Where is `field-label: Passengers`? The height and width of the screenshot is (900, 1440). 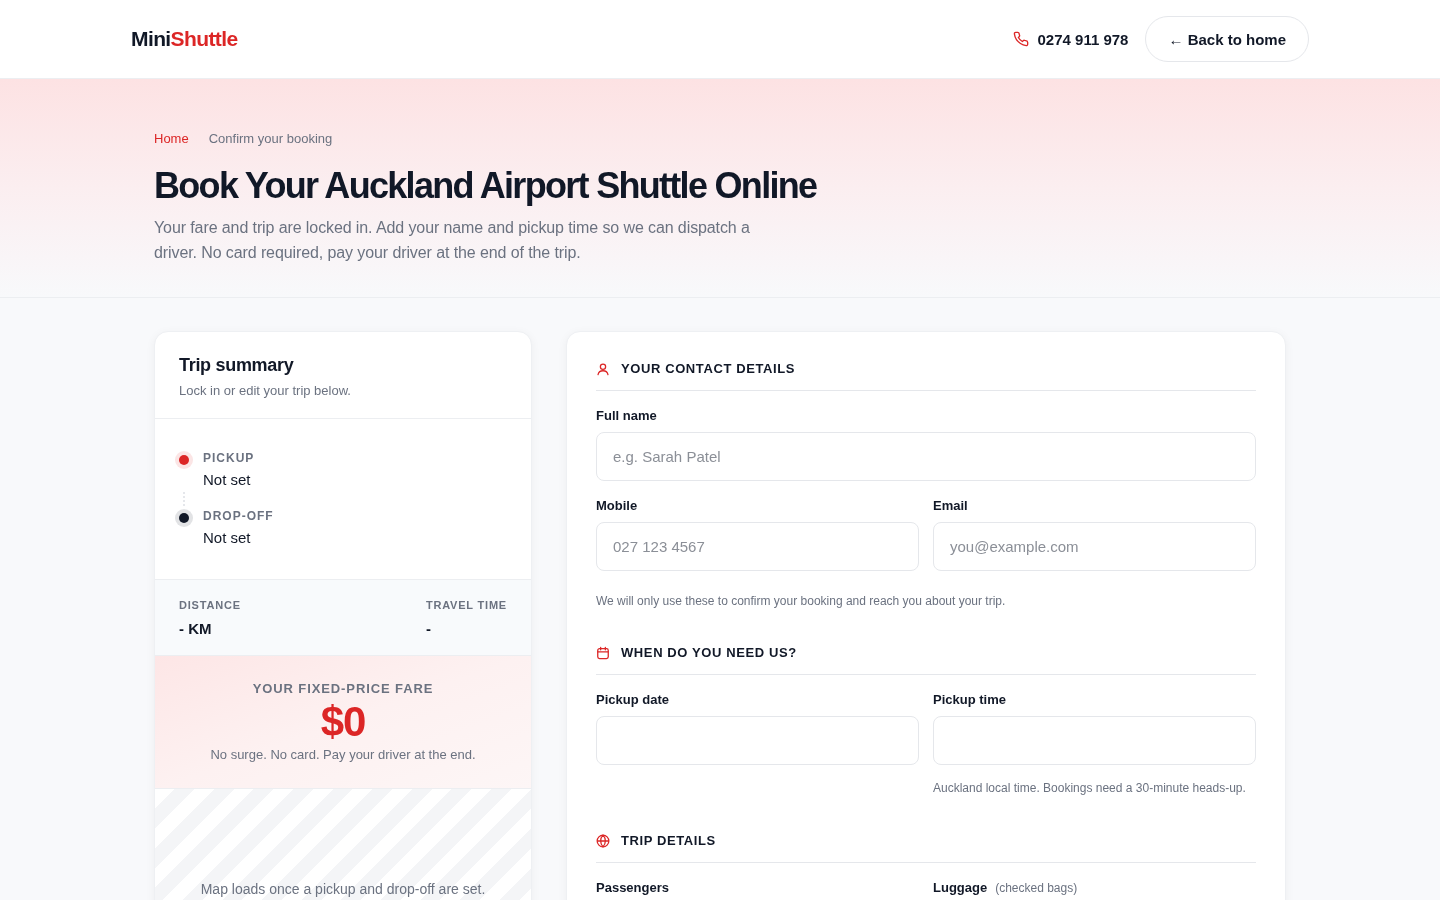 field-label: Passengers is located at coordinates (632, 887).